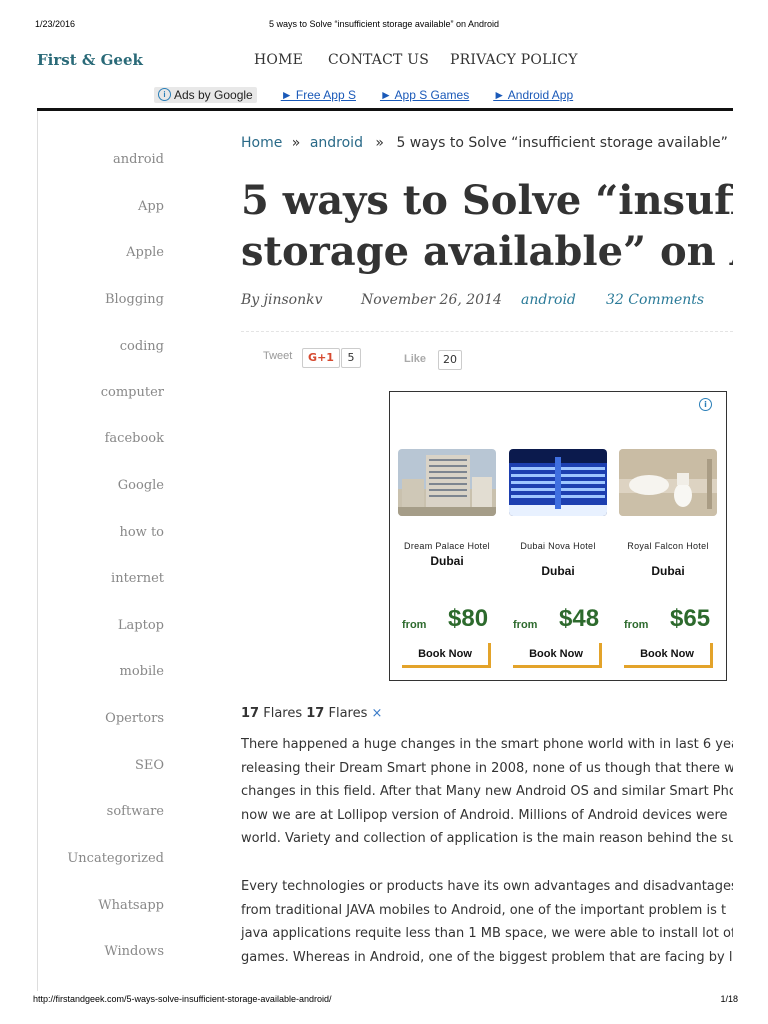 The height and width of the screenshot is (1024, 768). Describe the element at coordinates (447, 546) in the screenshot. I see `hotel-name: Dream Palace Hotel` at that location.